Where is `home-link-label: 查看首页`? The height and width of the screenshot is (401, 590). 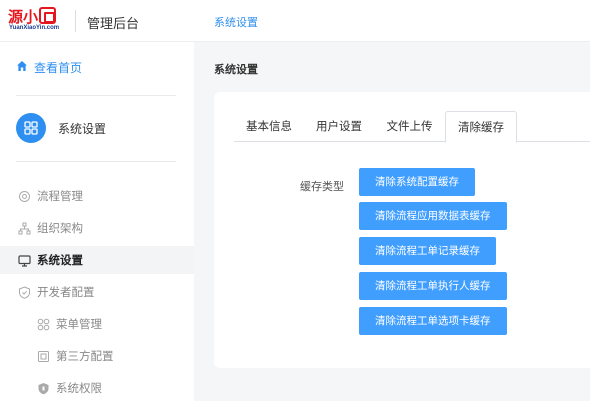 home-link-label: 查看首页 is located at coordinates (58, 68).